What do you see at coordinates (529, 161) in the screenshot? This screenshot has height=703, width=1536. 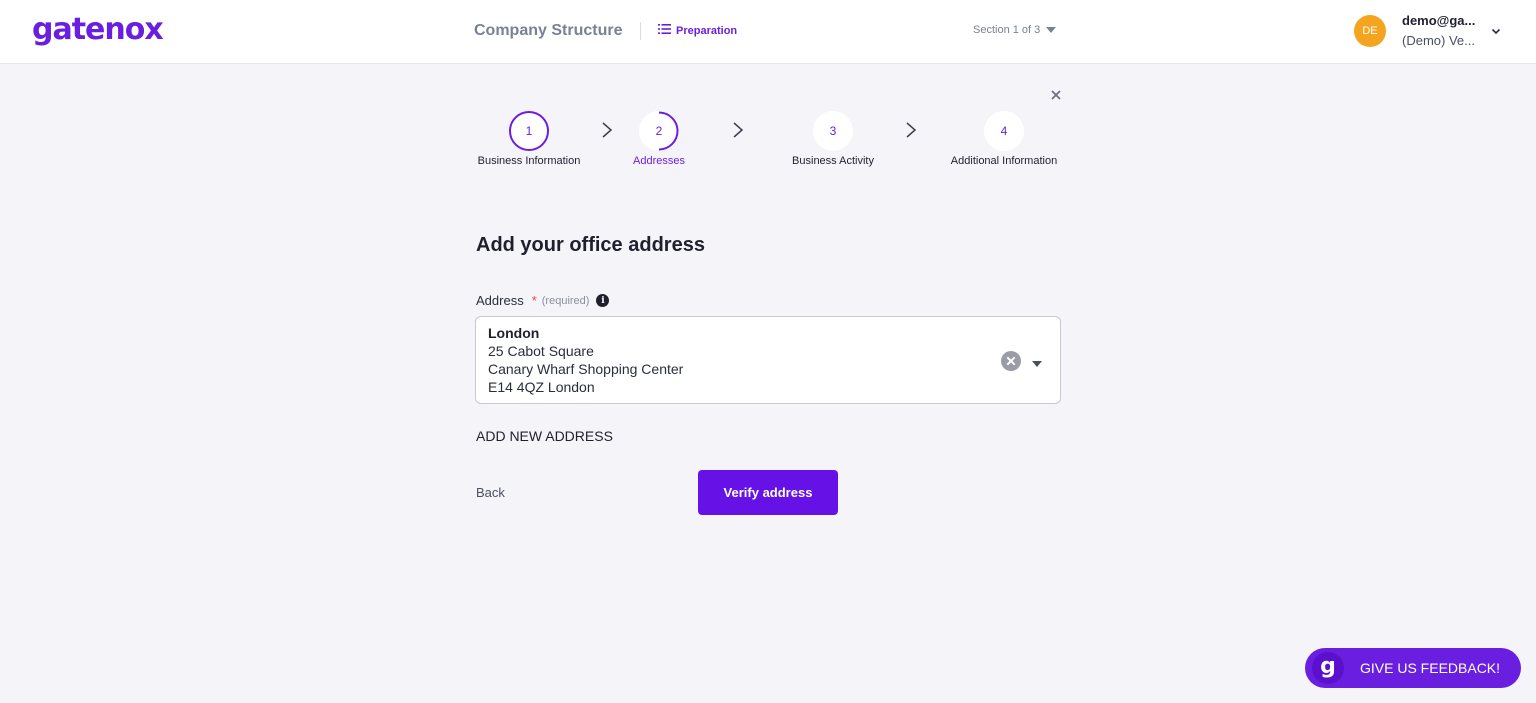 I see `step-label: Business Information` at bounding box center [529, 161].